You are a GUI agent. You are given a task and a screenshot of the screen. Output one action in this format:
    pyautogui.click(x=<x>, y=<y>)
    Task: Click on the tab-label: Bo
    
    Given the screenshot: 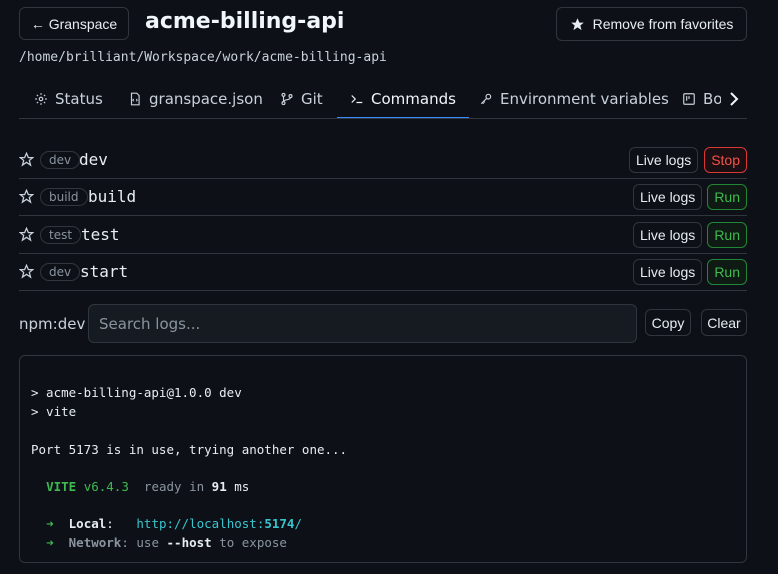 What is the action you would take?
    pyautogui.click(x=713, y=99)
    